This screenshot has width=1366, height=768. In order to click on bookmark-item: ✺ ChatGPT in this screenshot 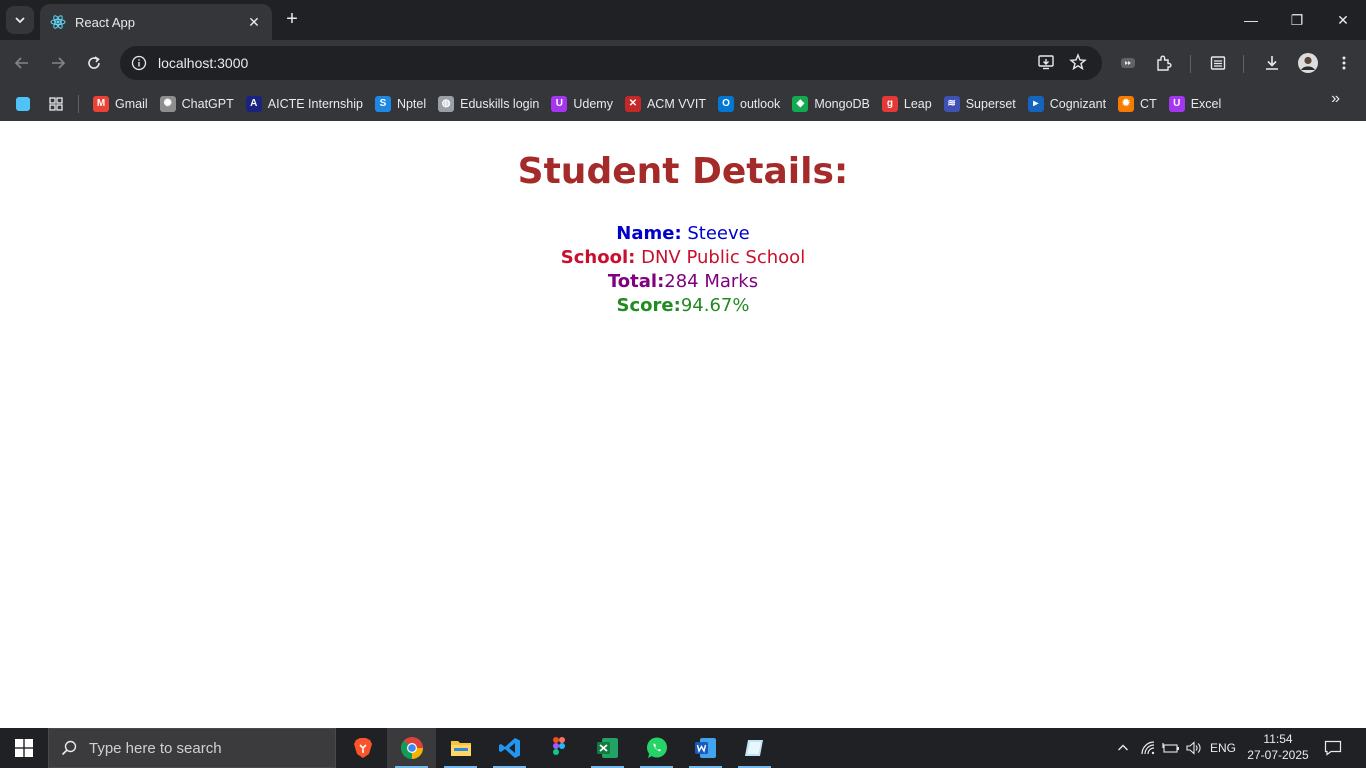, I will do `click(197, 104)`.